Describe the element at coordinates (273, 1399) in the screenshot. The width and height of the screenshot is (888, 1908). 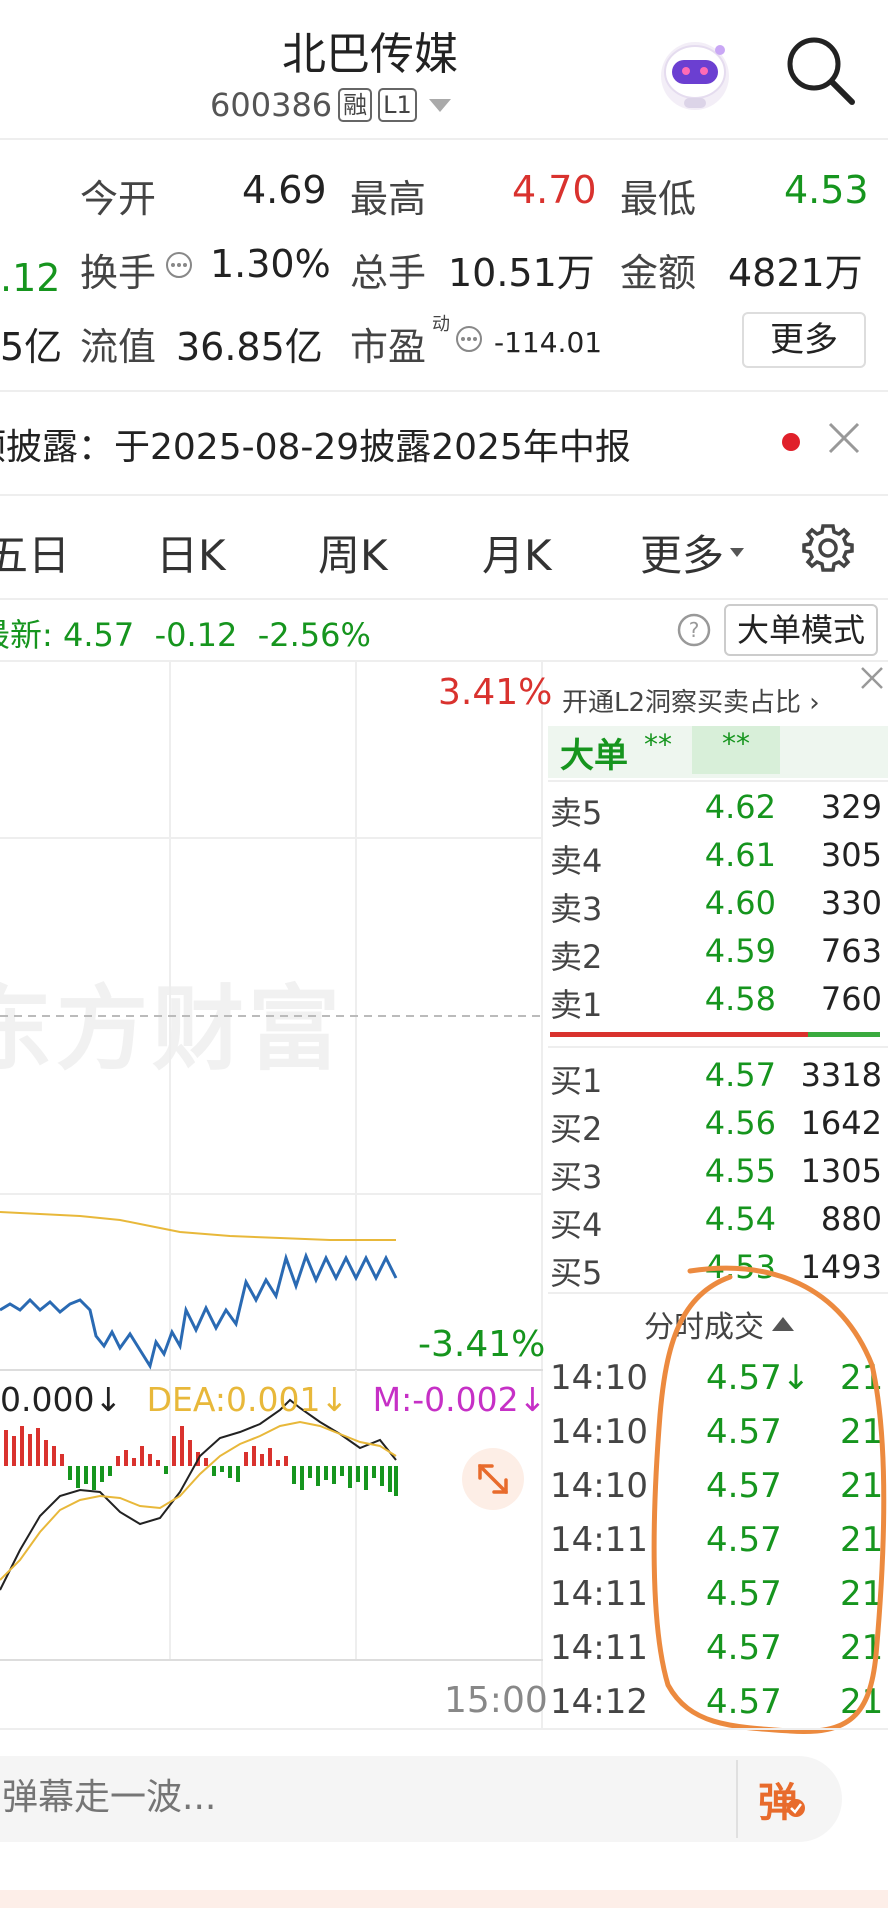
I see `macd-readout: 0.000↓ DEA:0.001↓ M:-0.002↓` at that location.